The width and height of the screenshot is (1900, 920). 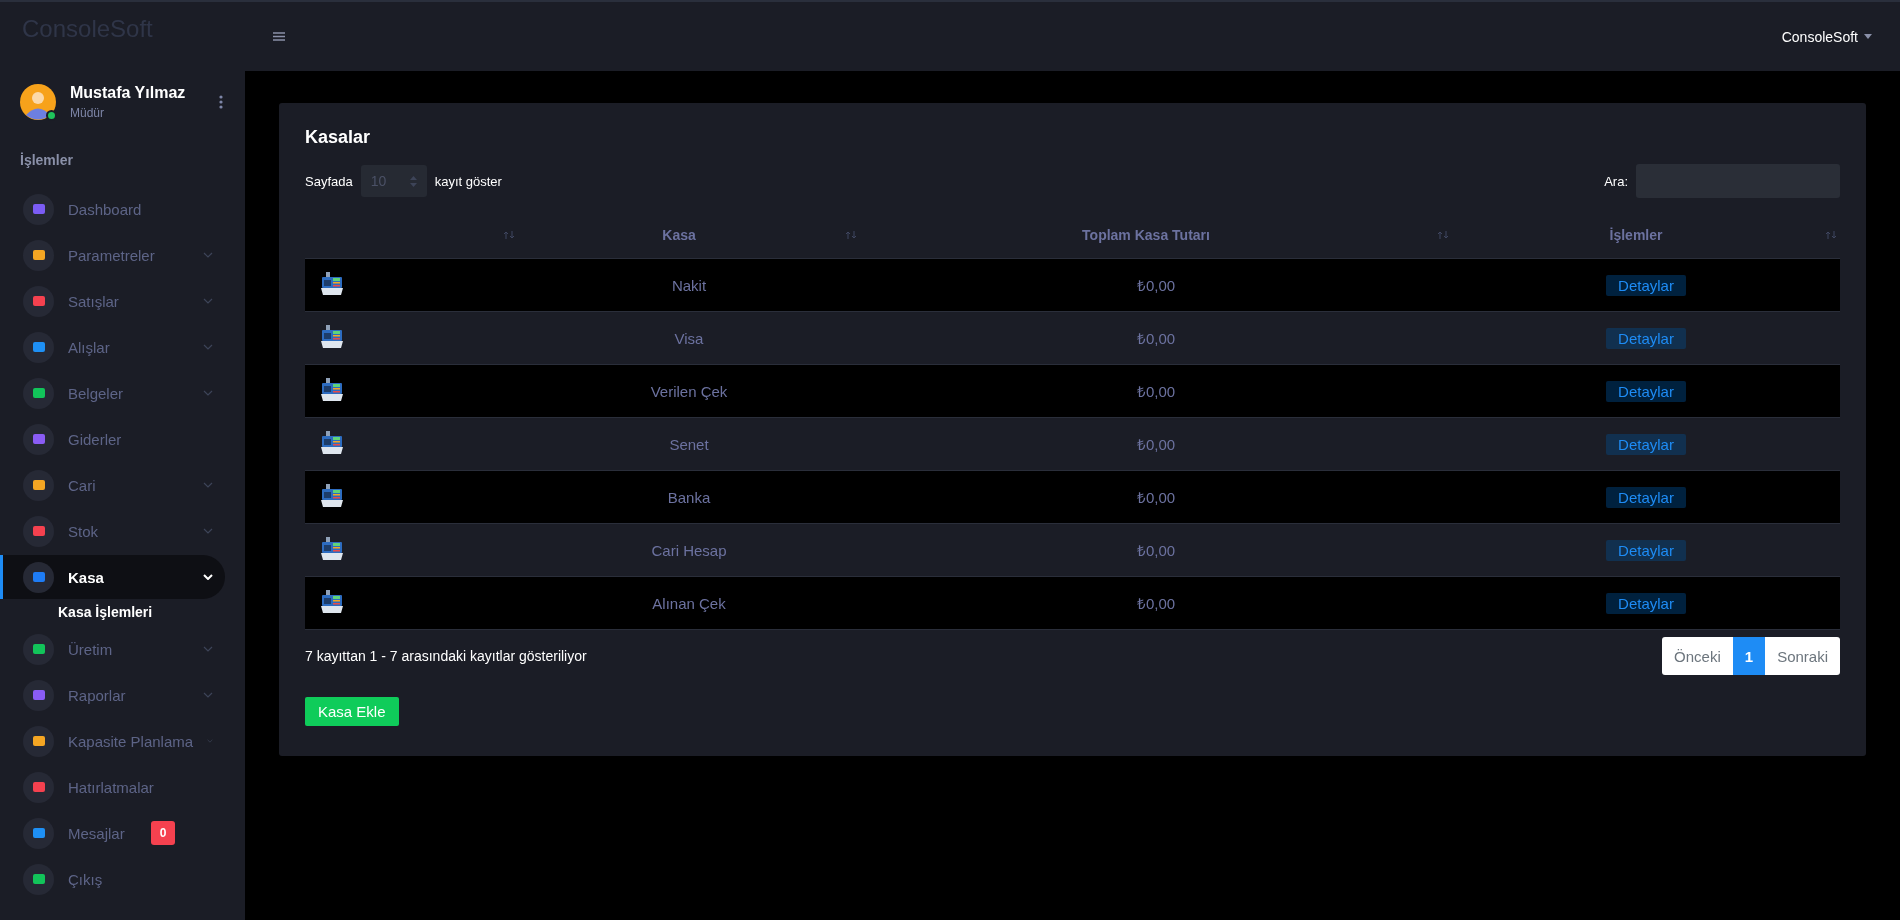 I want to click on spinner-arrows-icon, so click(x=413, y=181).